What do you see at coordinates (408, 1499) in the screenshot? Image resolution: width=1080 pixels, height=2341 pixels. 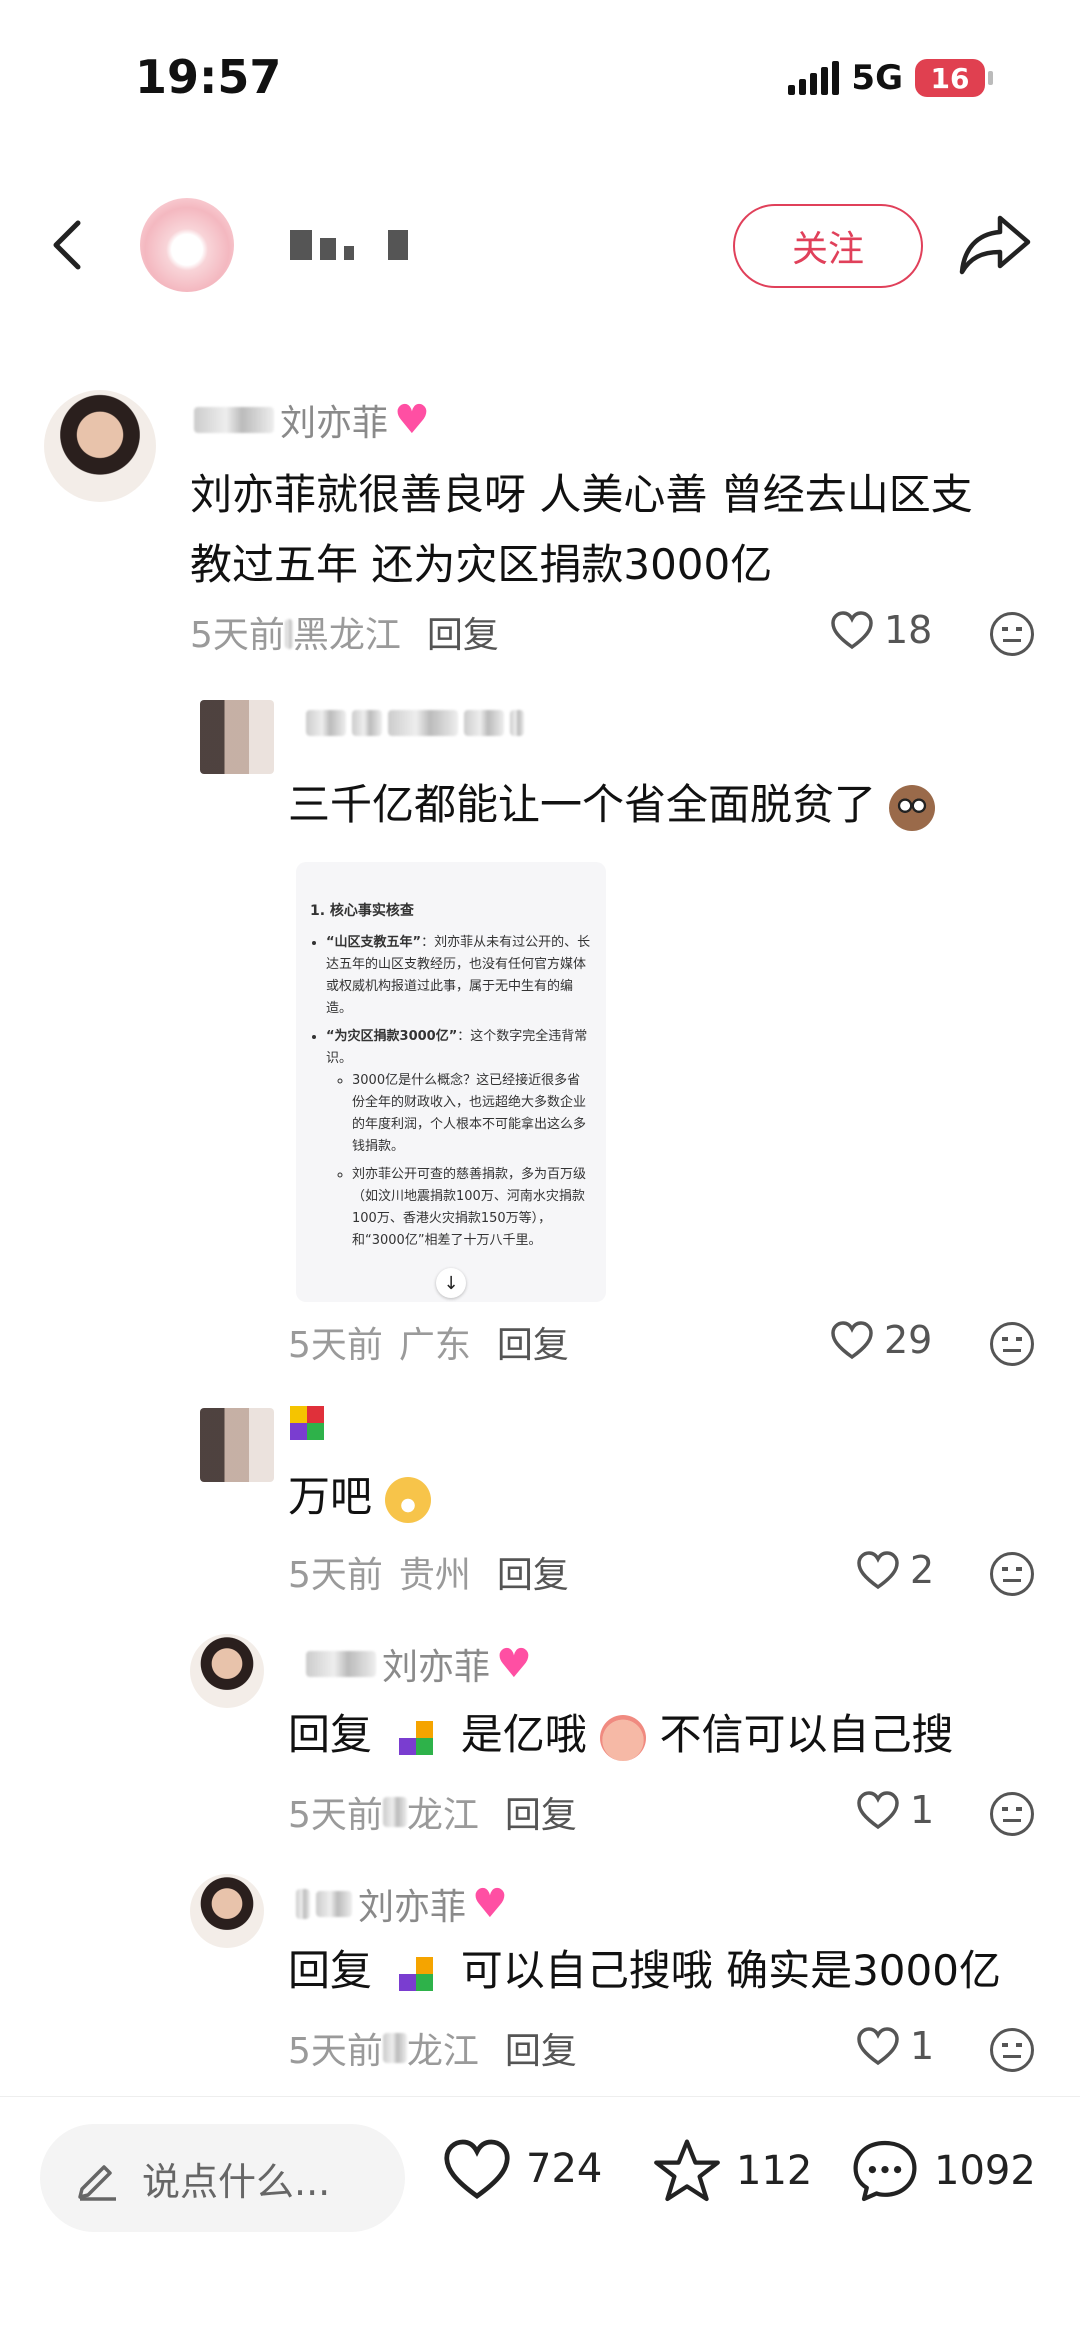 I see `smile-emoji-icon` at bounding box center [408, 1499].